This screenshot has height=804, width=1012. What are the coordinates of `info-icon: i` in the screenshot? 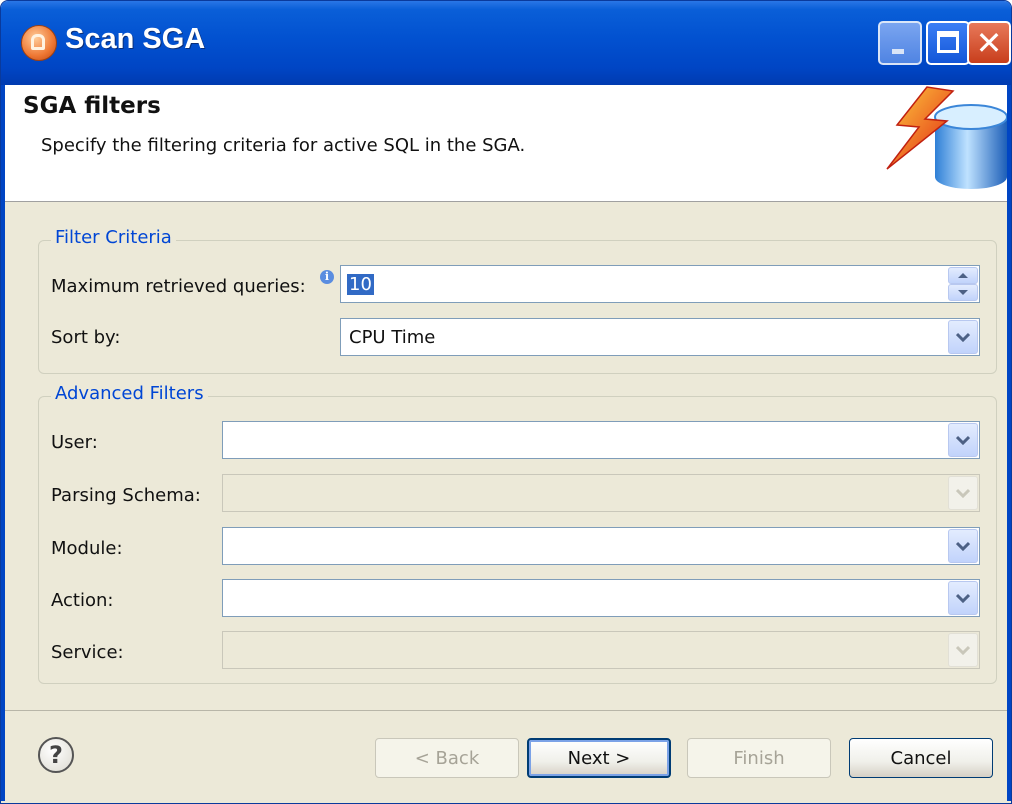 It's located at (327, 277).